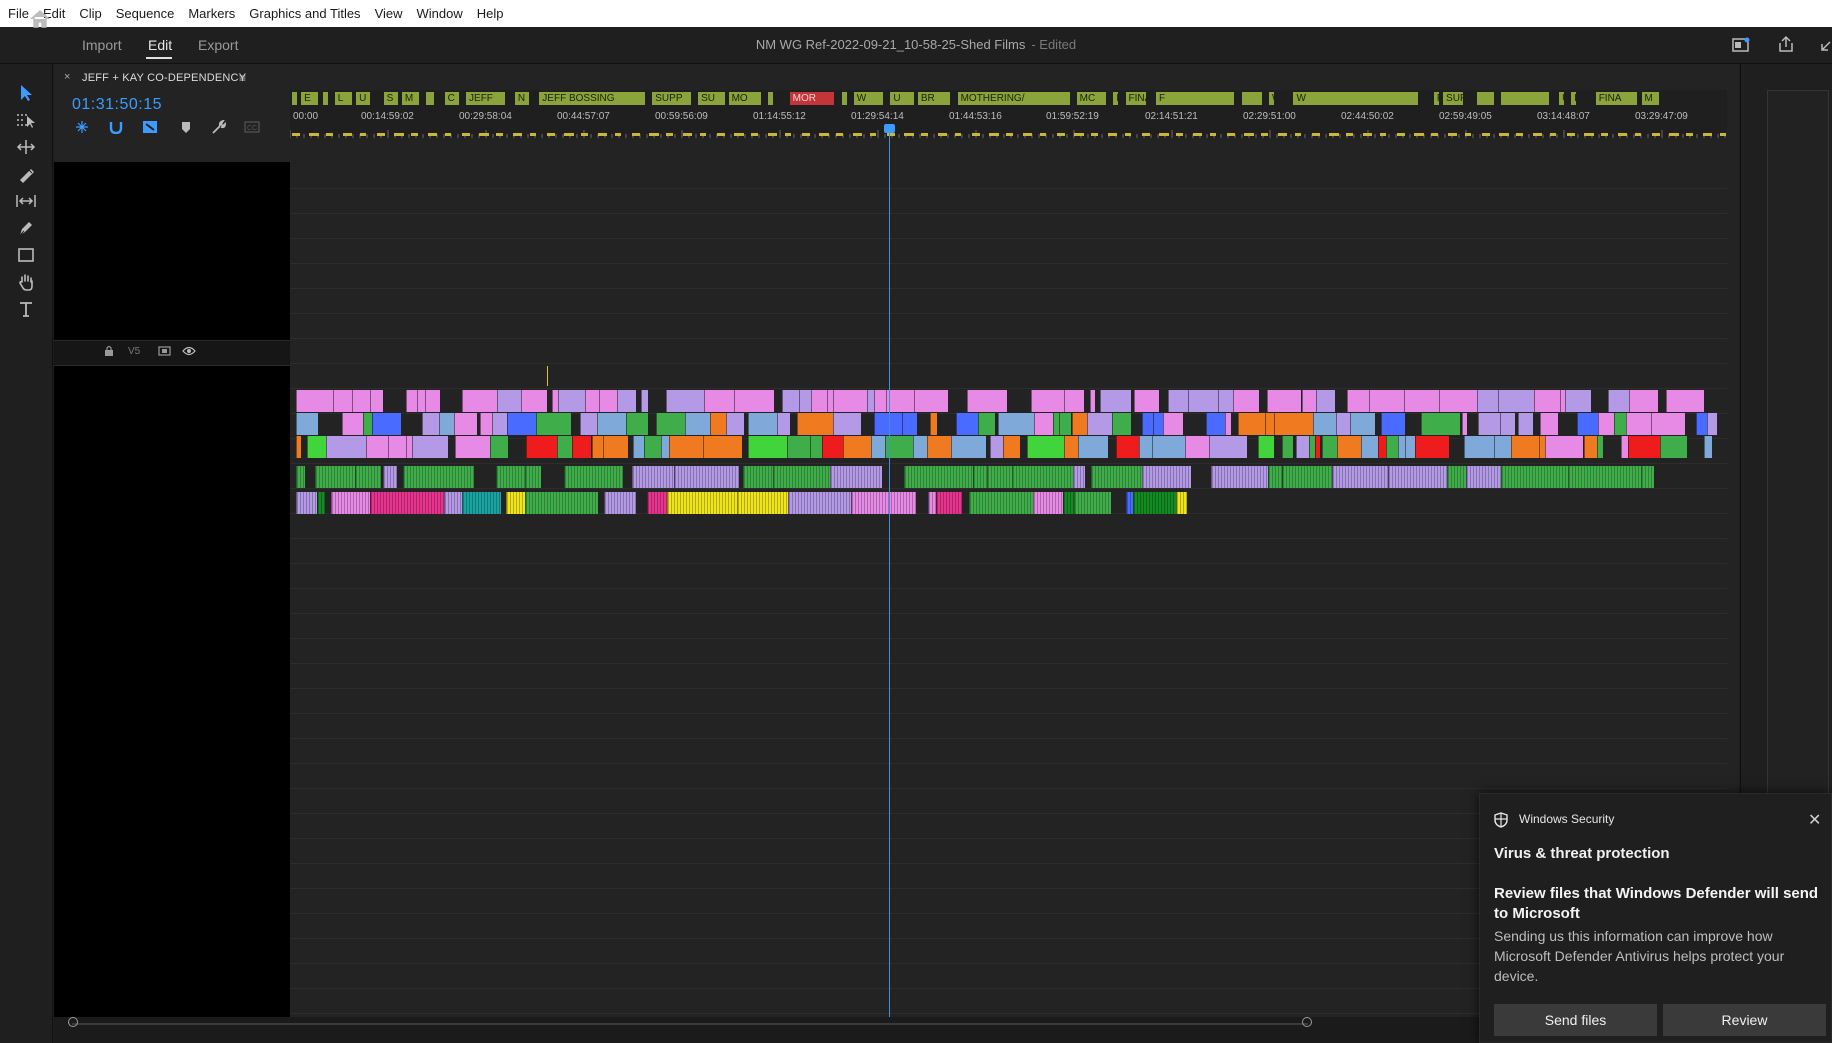 The image size is (1832, 1043). What do you see at coordinates (26, 201) in the screenshot?
I see `slip-tool-icon` at bounding box center [26, 201].